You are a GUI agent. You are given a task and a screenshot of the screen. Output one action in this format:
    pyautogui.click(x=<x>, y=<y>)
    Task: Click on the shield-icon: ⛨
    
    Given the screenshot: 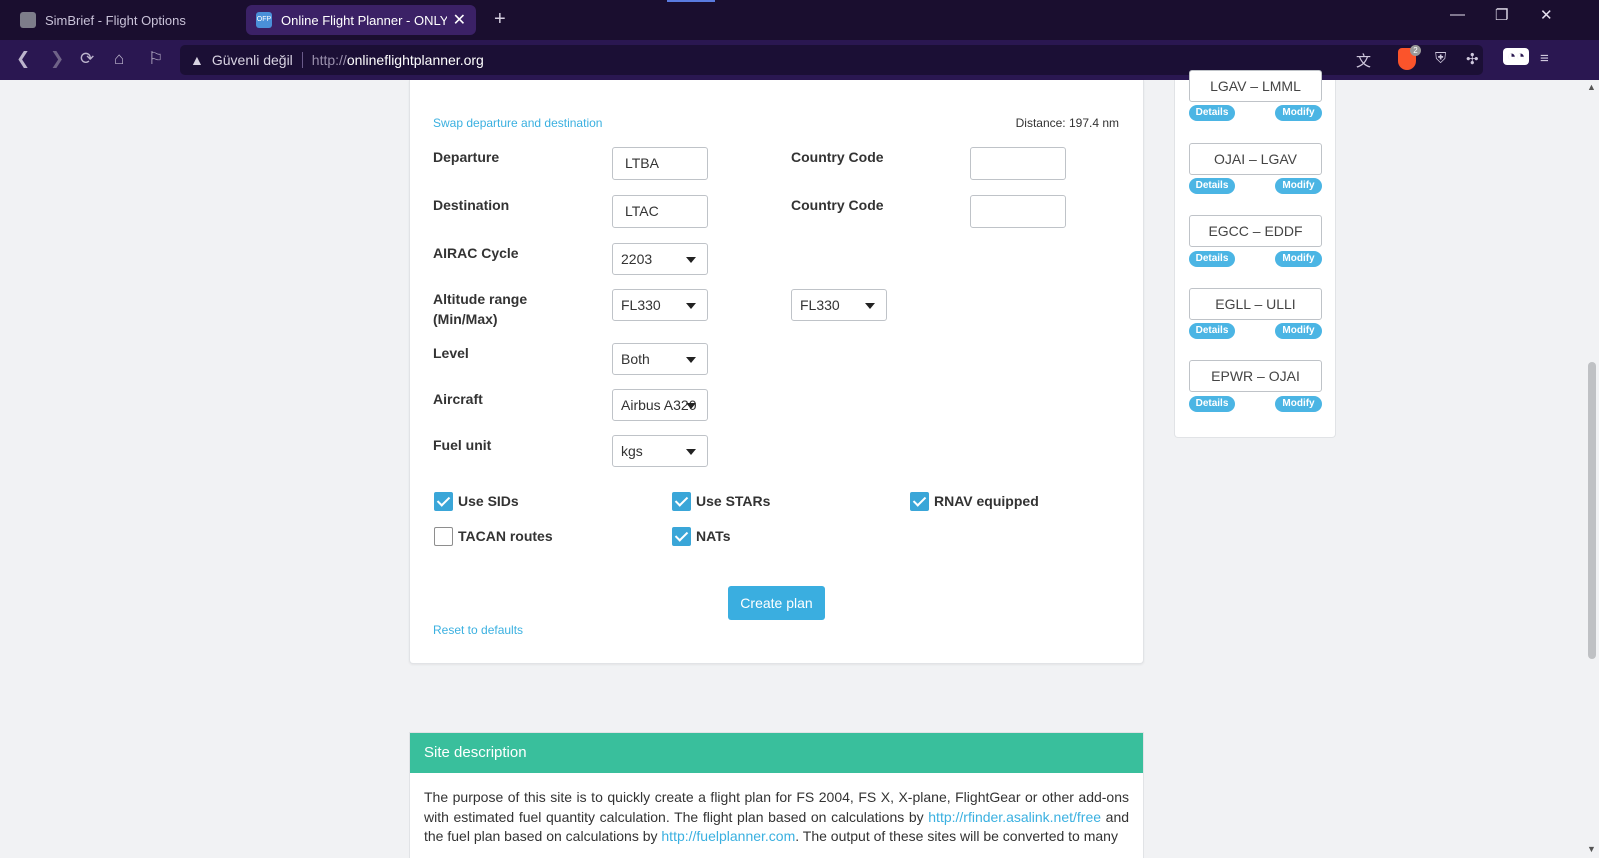 What is the action you would take?
    pyautogui.click(x=1440, y=58)
    